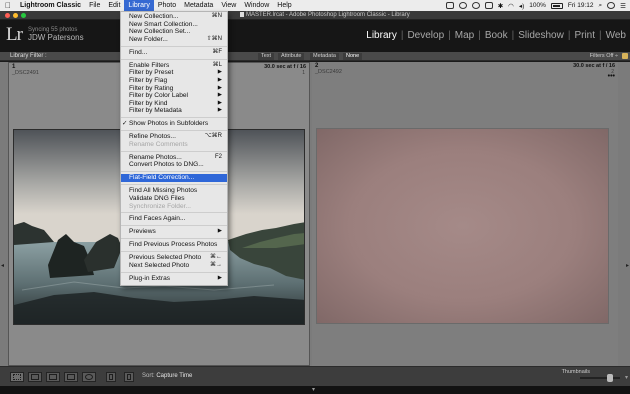 The height and width of the screenshot is (394, 630). I want to click on sync-icon, so click(475, 5).